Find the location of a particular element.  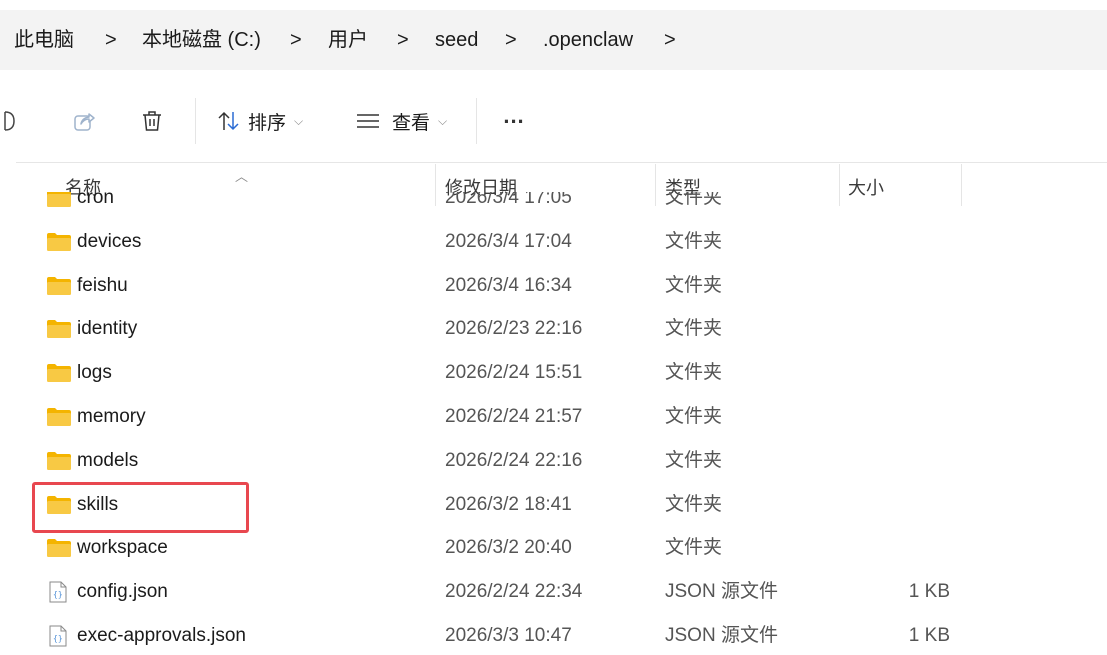

view-button: 查看 ⌵ is located at coordinates (401, 121).